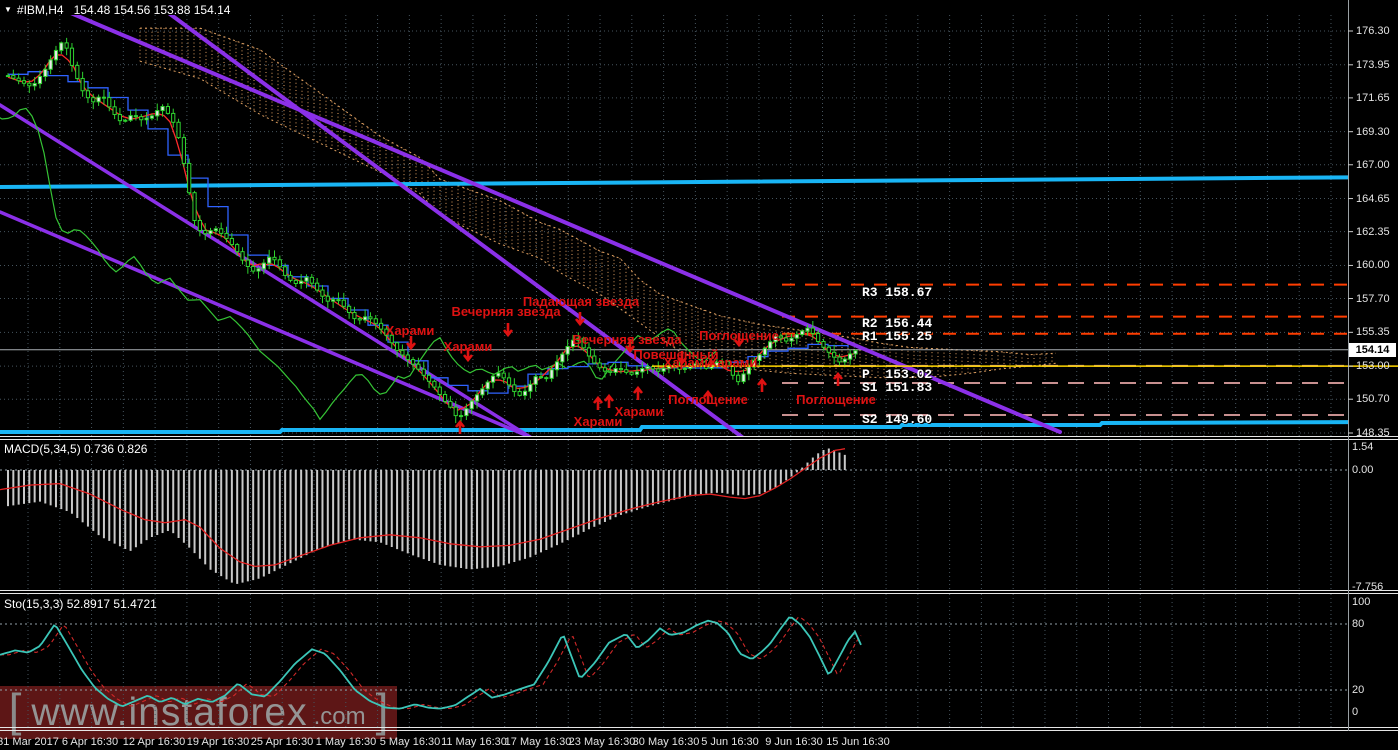 The width and height of the screenshot is (1398, 750). What do you see at coordinates (699, 182) in the screenshot?
I see `cyan-resistance-line` at bounding box center [699, 182].